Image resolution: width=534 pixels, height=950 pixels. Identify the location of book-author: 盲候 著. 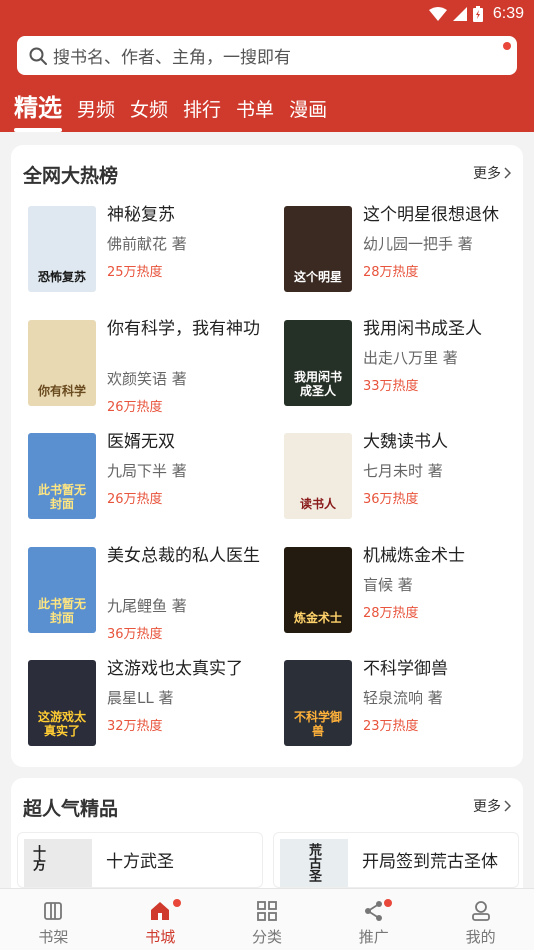
(388, 585).